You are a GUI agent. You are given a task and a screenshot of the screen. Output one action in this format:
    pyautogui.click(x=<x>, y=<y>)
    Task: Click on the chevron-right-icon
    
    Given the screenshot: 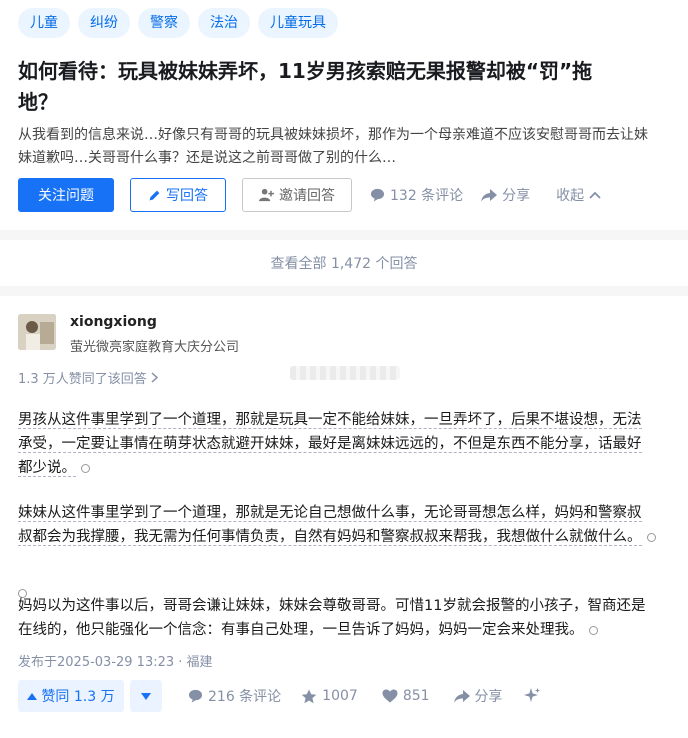 What is the action you would take?
    pyautogui.click(x=154, y=377)
    